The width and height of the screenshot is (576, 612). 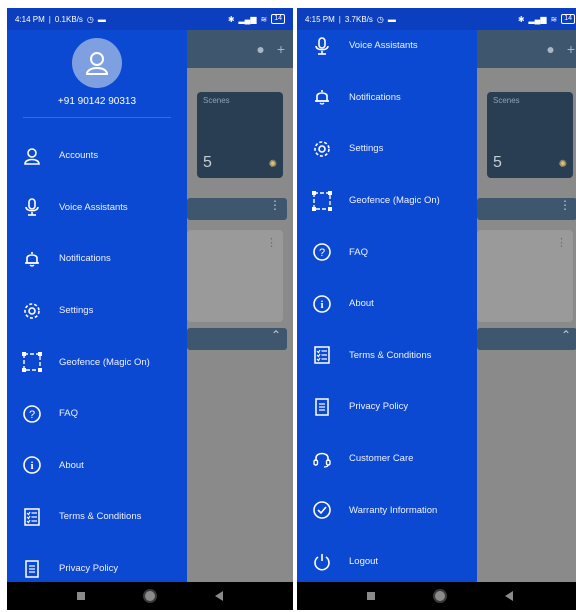 I want to click on avatar, so click(x=97, y=63).